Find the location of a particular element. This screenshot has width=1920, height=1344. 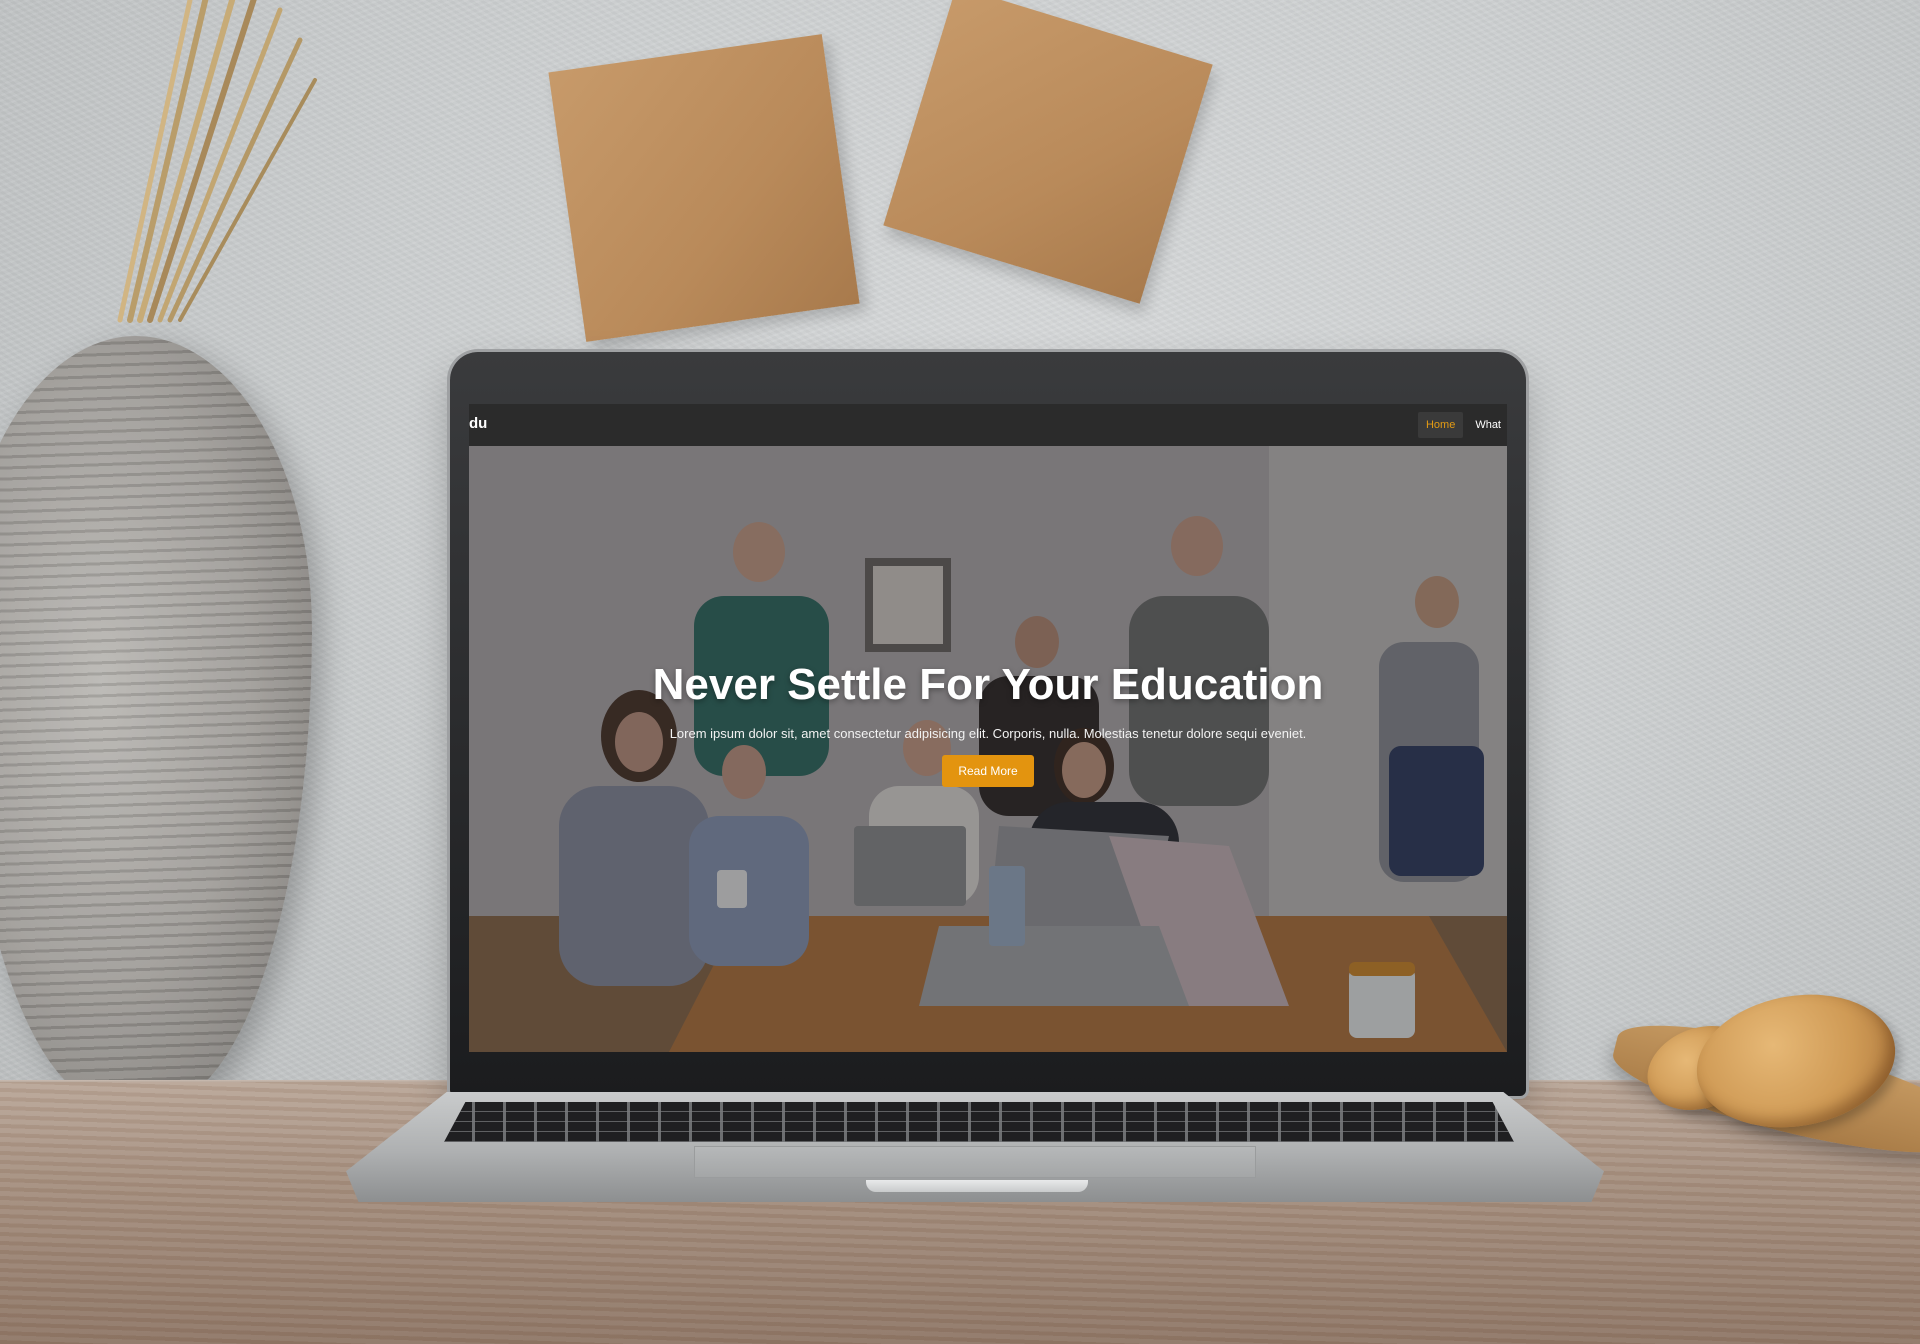

dried-stems is located at coordinates (217, 161).